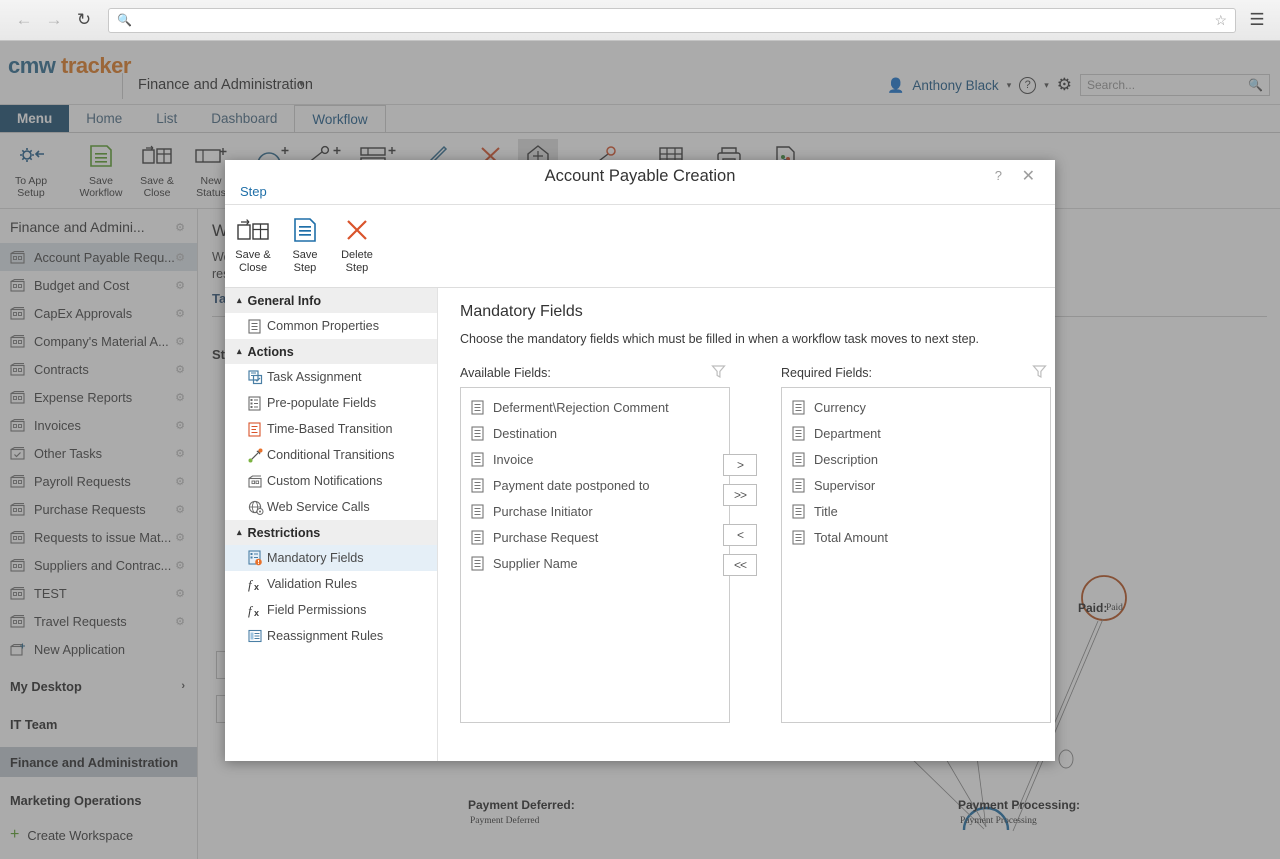  I want to click on tree-item: Mandatory Fields, so click(331, 558).